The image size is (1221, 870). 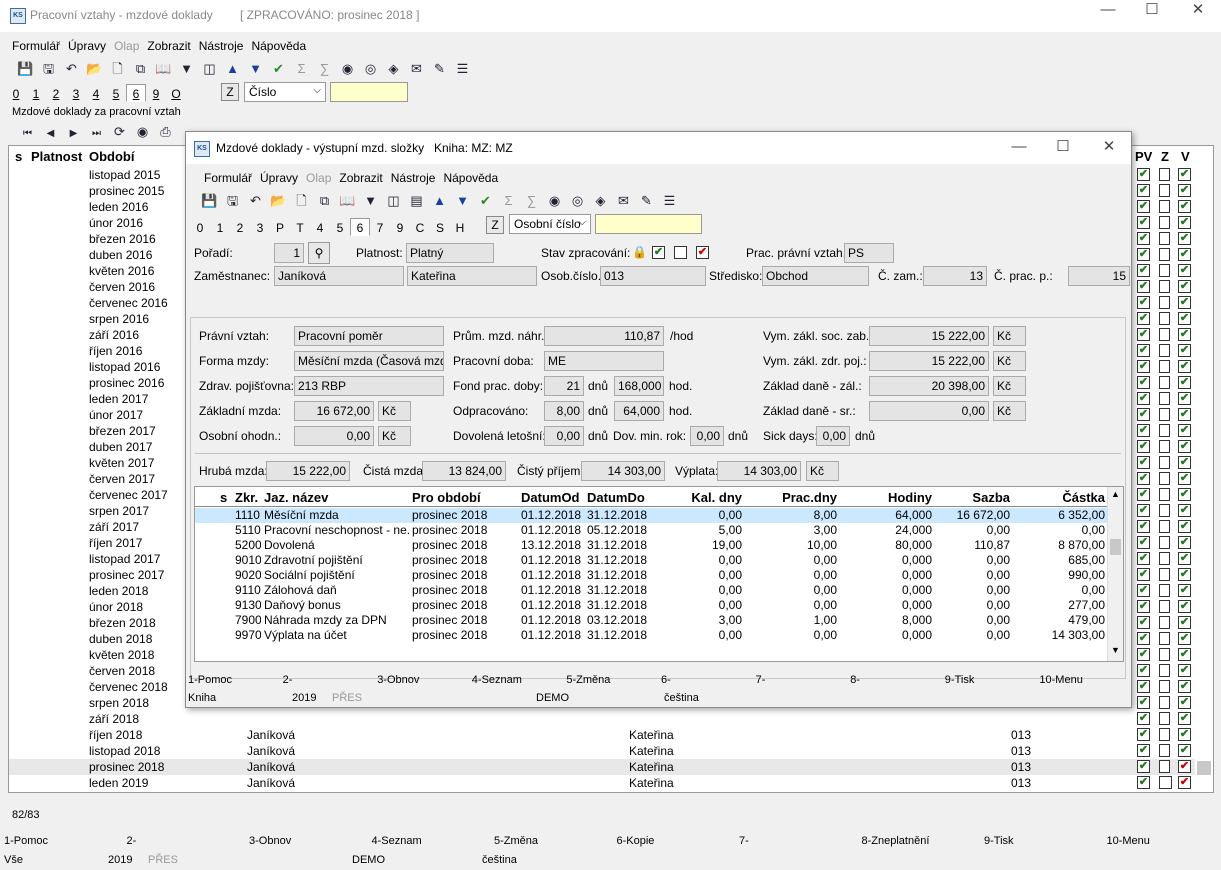 I want to click on sum-filter-icon: ∑, so click(x=531, y=201).